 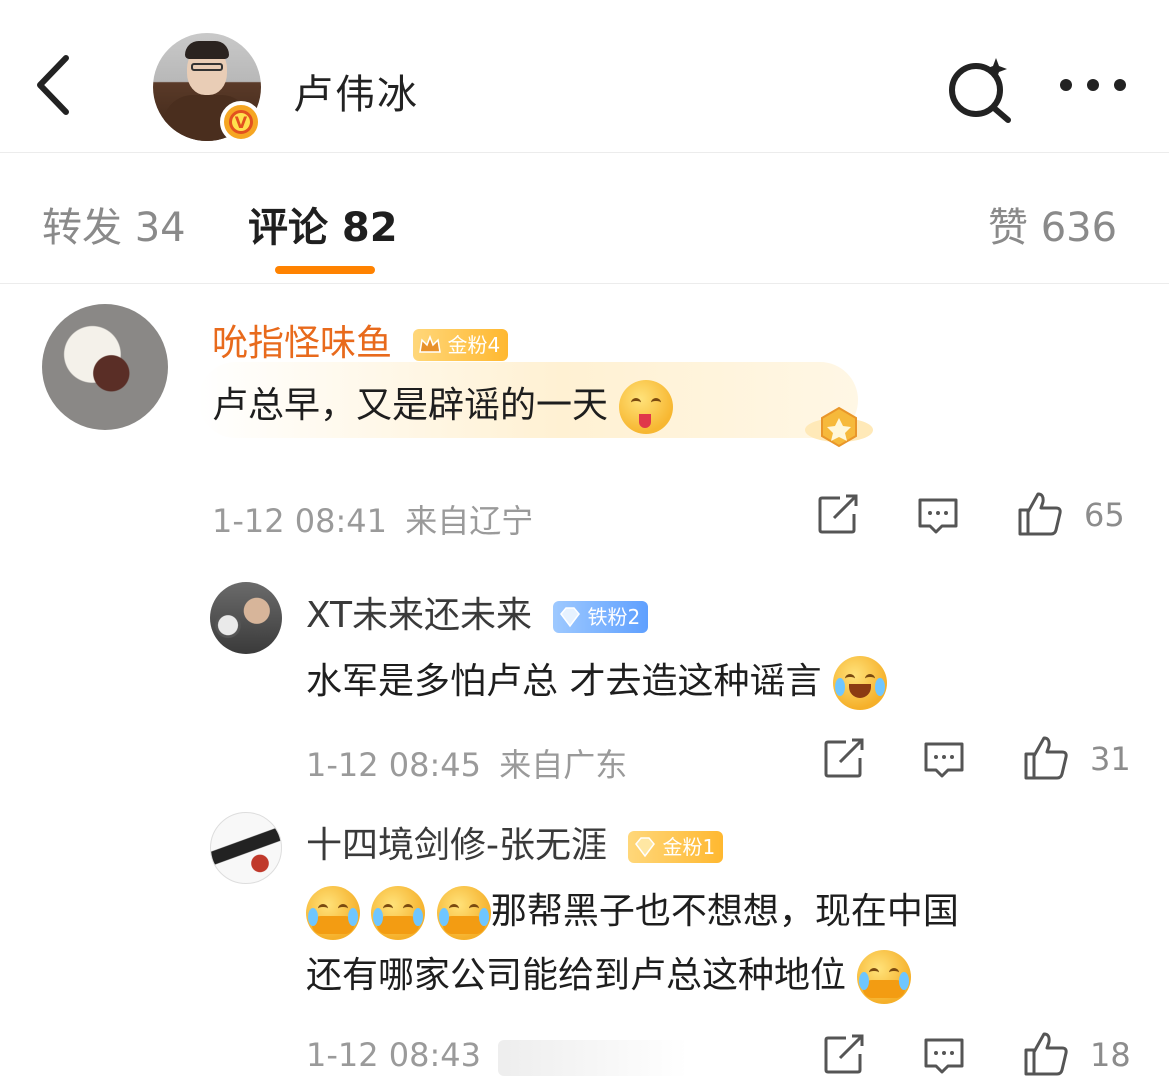 What do you see at coordinates (356, 91) in the screenshot?
I see `page-title: 卢伟冰` at bounding box center [356, 91].